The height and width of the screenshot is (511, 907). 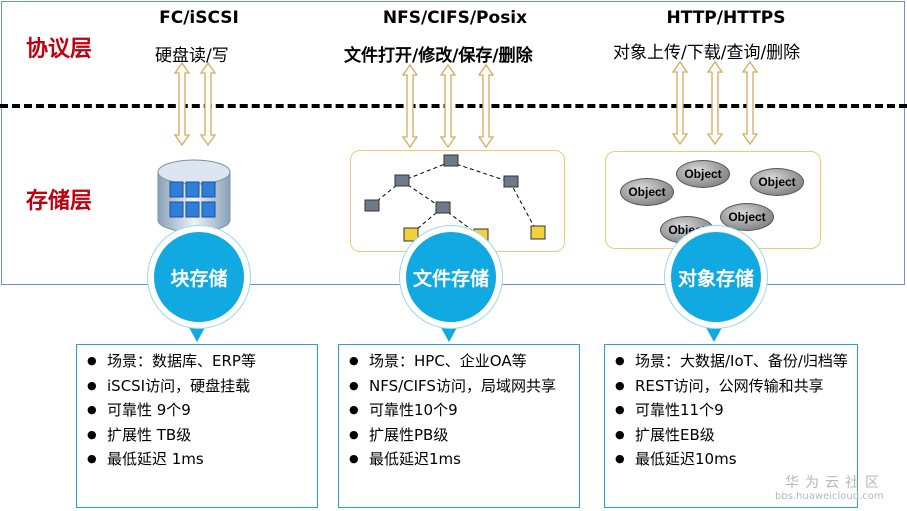 What do you see at coordinates (202, 435) in the screenshot?
I see `feature-item: 扩展性 TB级` at bounding box center [202, 435].